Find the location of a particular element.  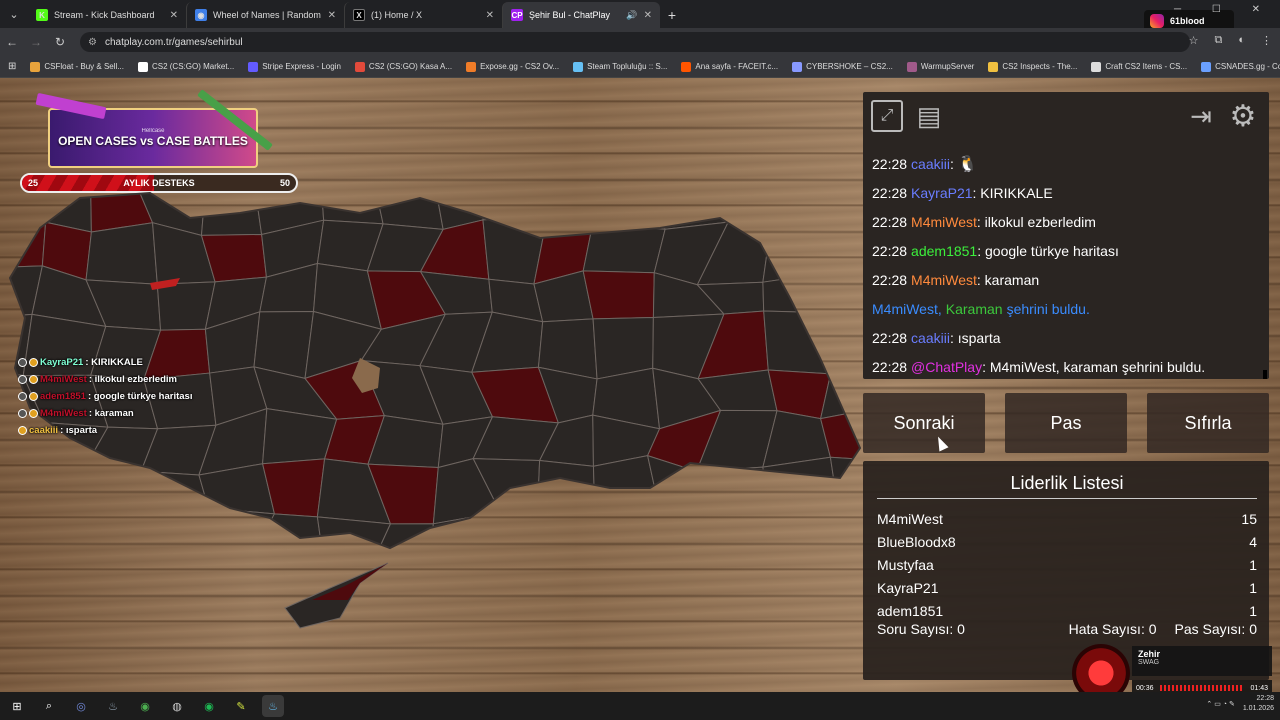

pass-button: Pas is located at coordinates (1066, 423).